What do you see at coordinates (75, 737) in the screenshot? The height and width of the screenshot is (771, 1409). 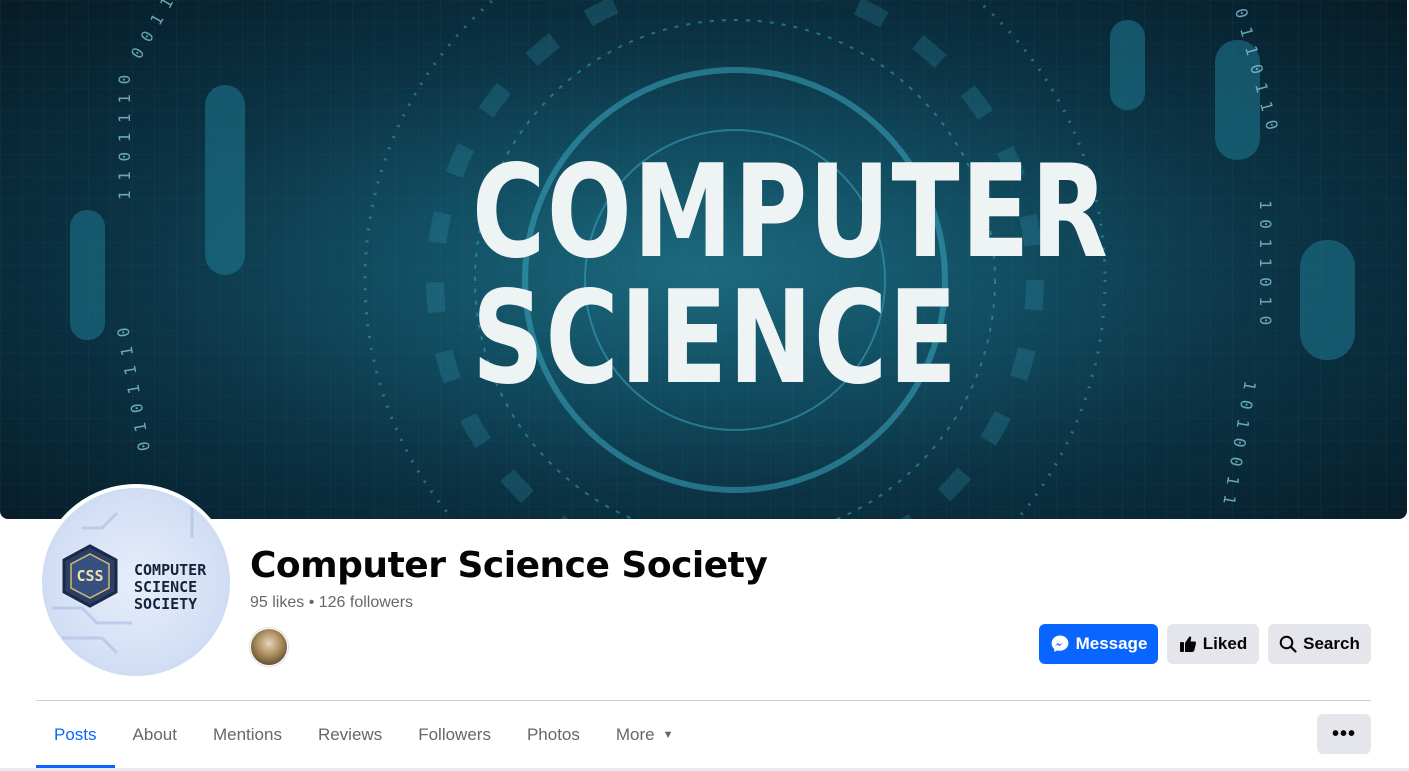 I see `tab-posts: Posts` at bounding box center [75, 737].